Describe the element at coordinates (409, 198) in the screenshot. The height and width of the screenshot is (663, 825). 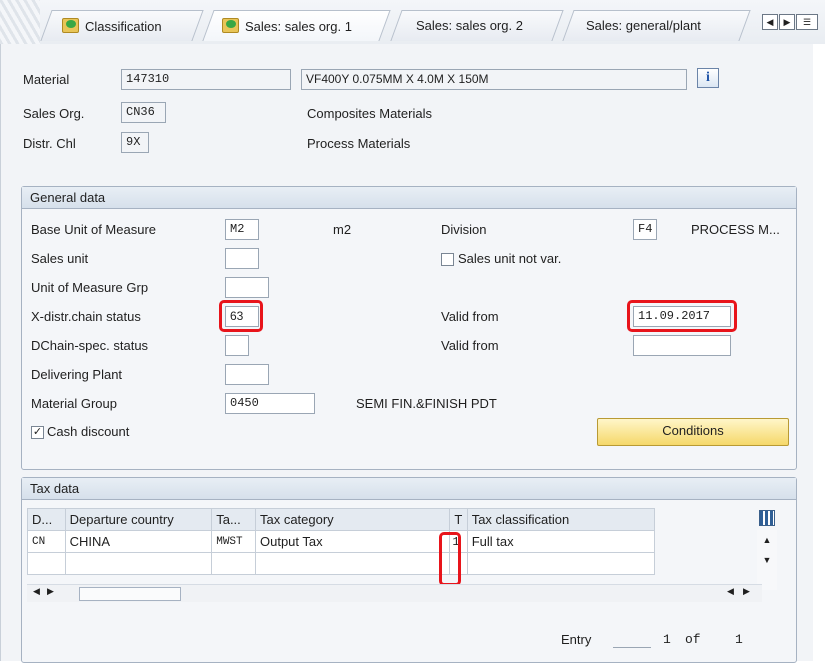
I see `general-data-title: General data` at that location.